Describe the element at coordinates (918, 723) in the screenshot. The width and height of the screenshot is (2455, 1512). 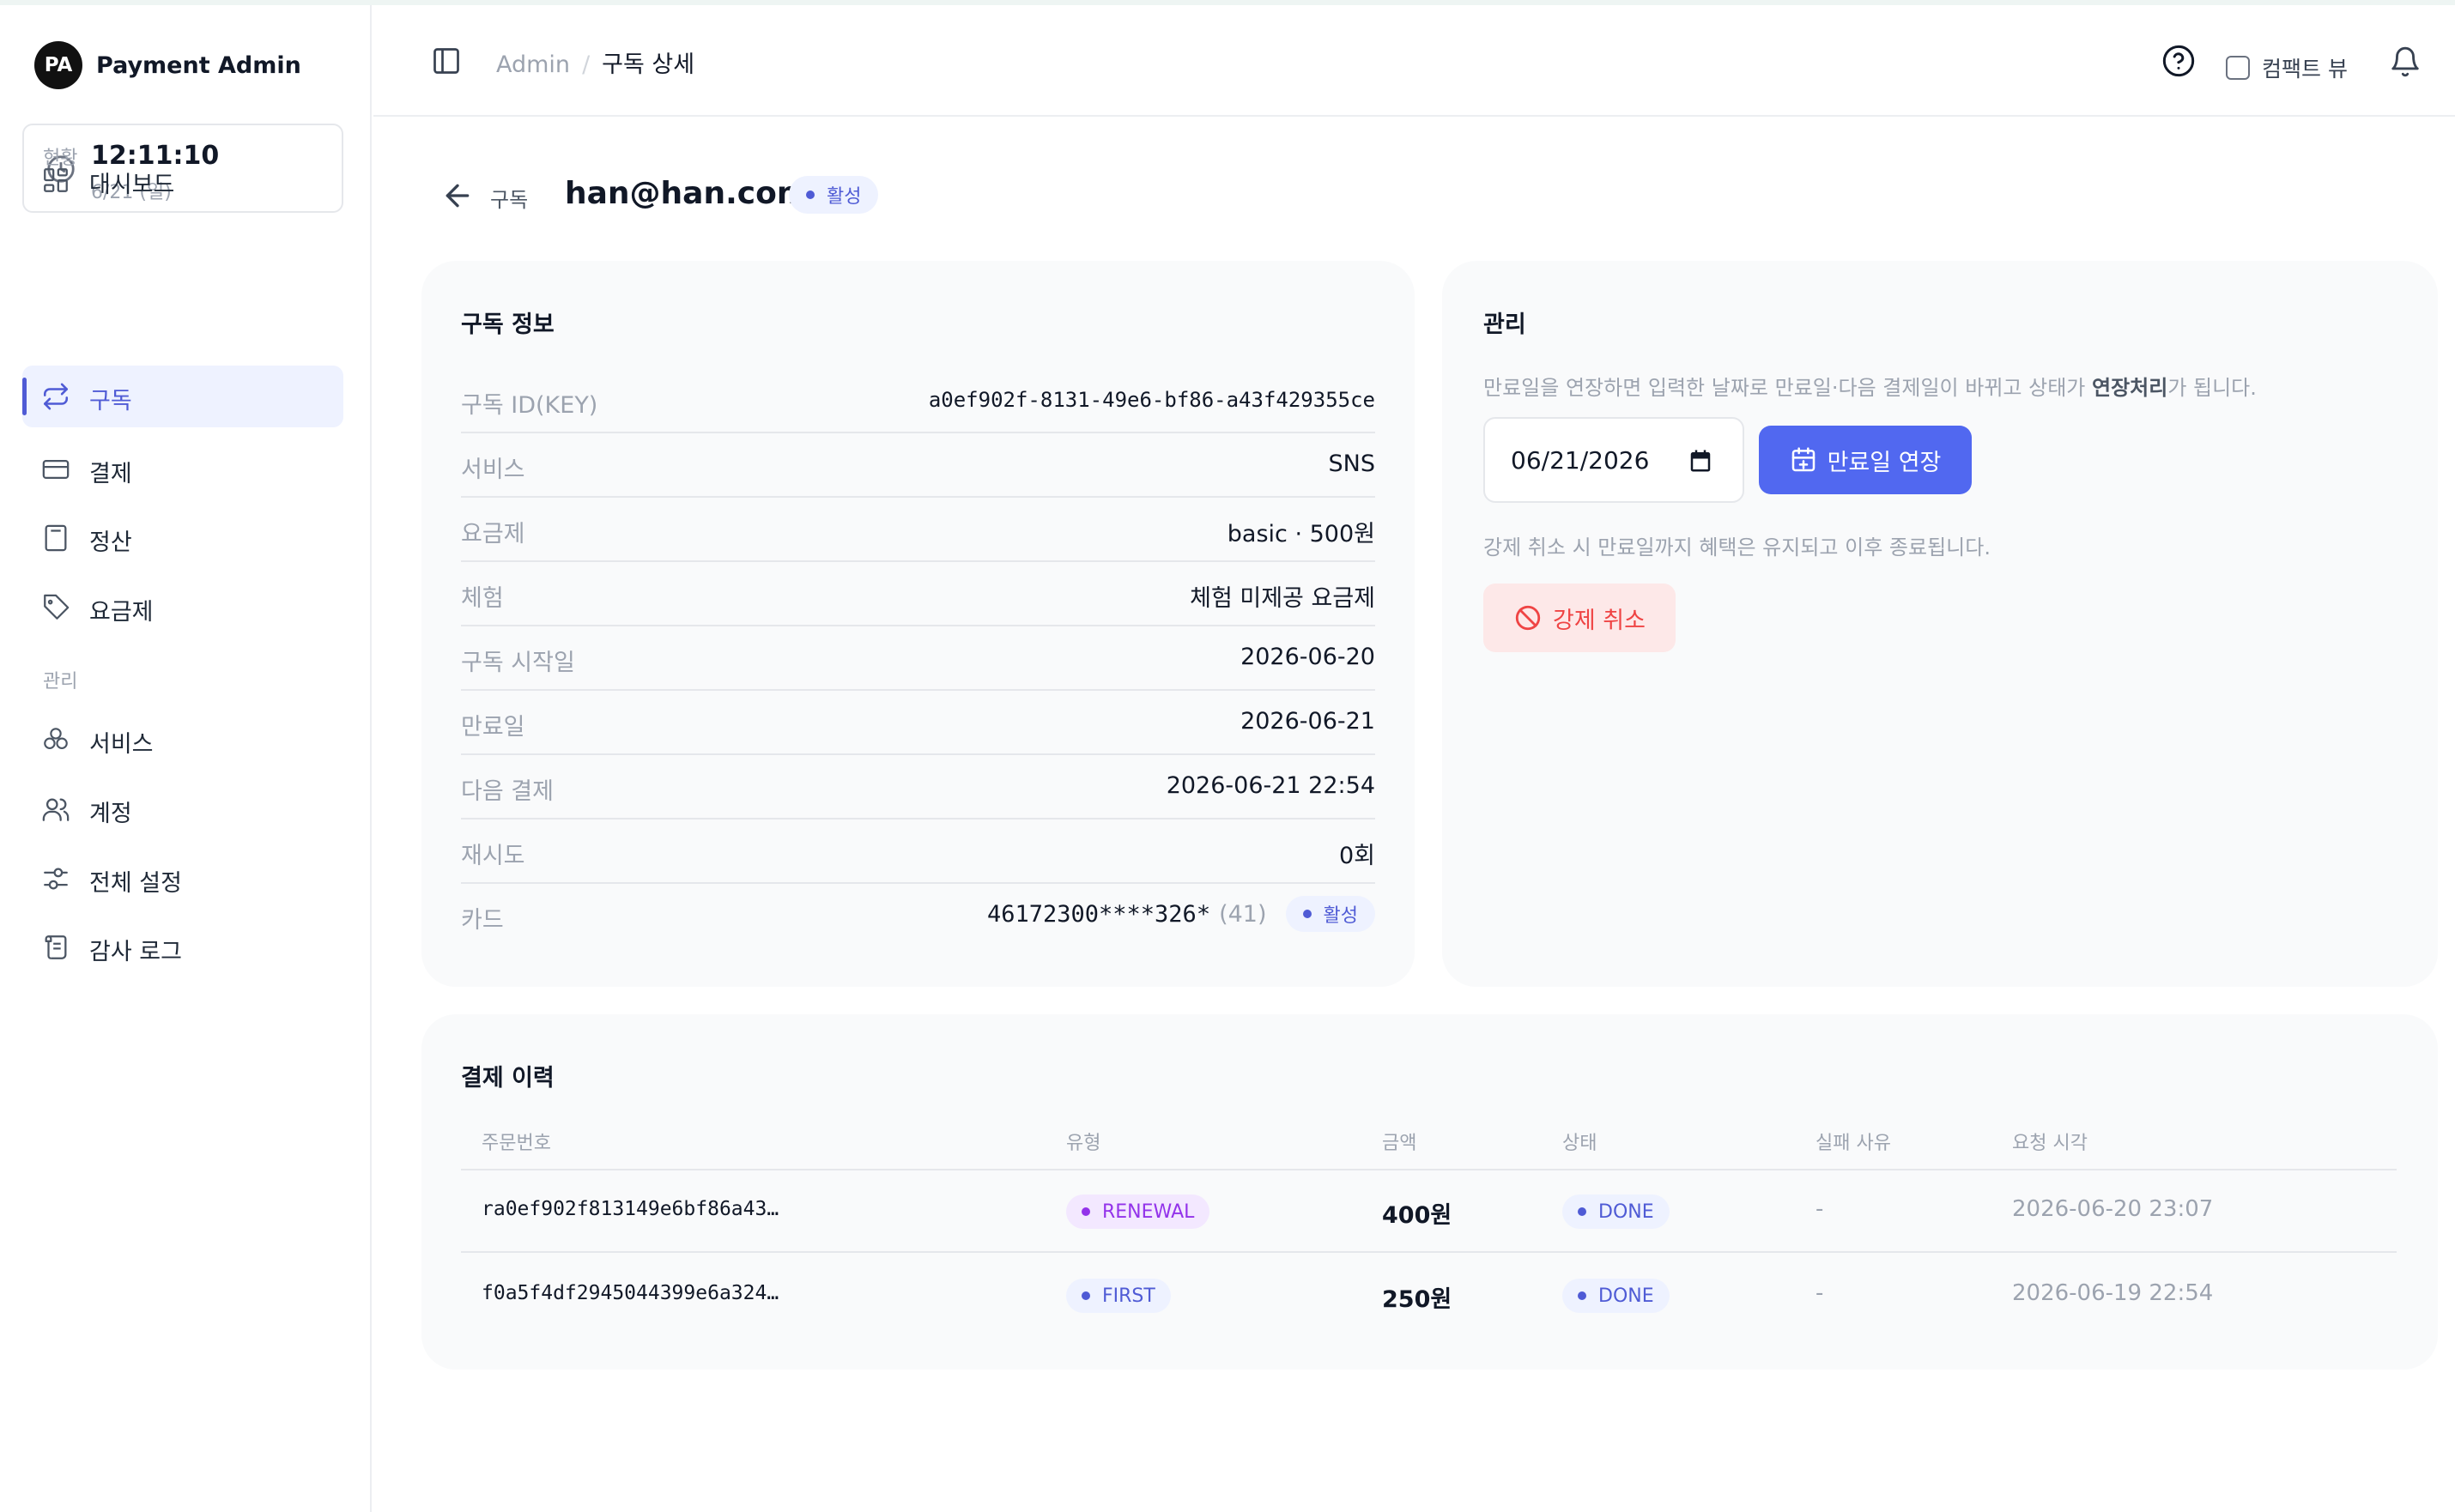
I see `info-row-expiry: 만료일 2026-06-21` at that location.